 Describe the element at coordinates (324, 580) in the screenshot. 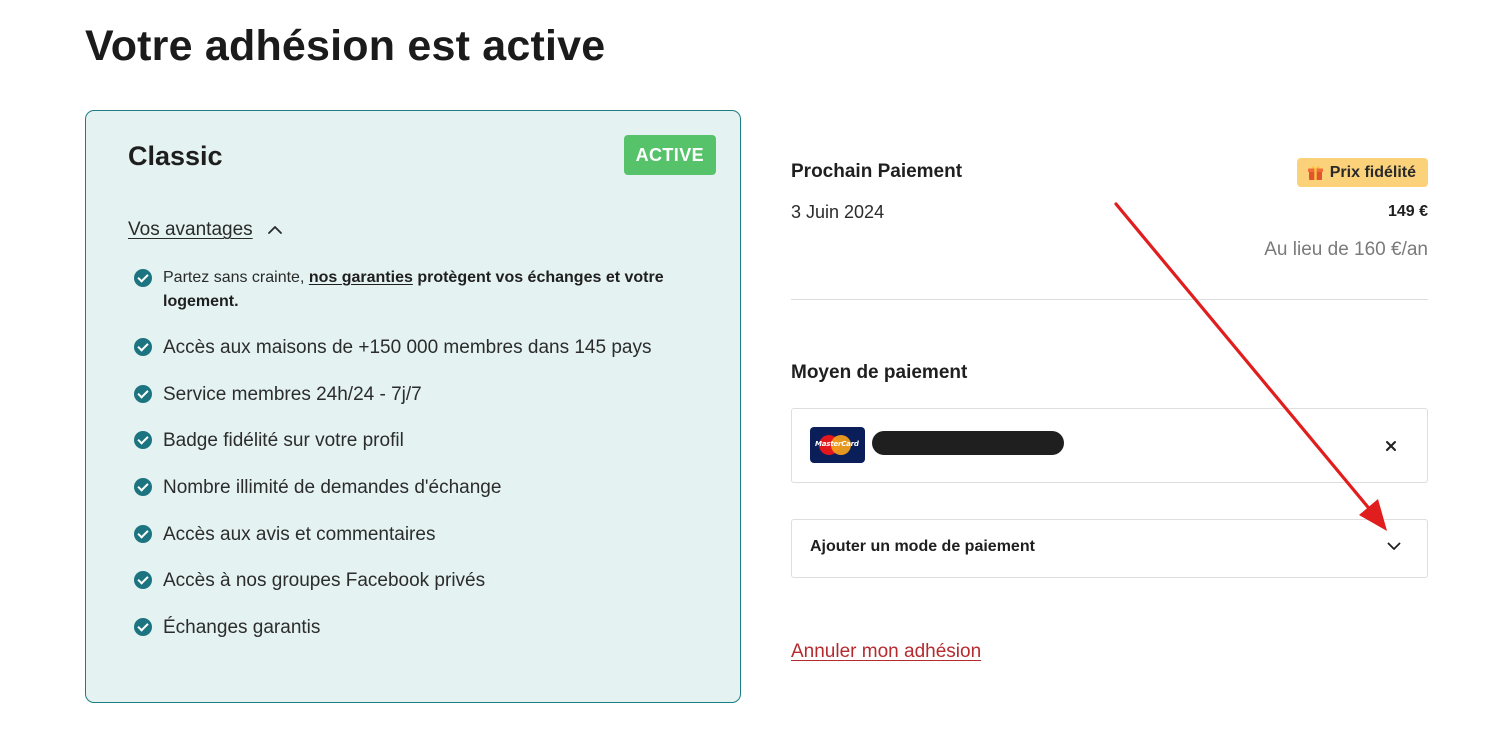

I see `benefit-text: Accès à nos groupes Facebook privés` at that location.